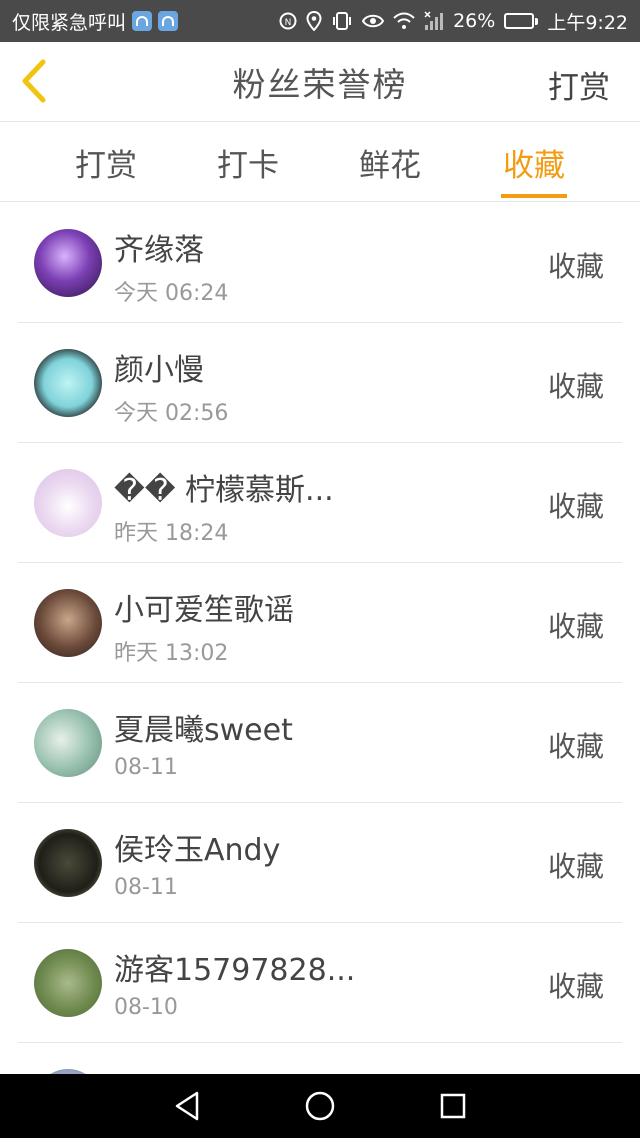 Image resolution: width=640 pixels, height=1138 pixels. I want to click on nav-recent-button, so click(453, 1106).